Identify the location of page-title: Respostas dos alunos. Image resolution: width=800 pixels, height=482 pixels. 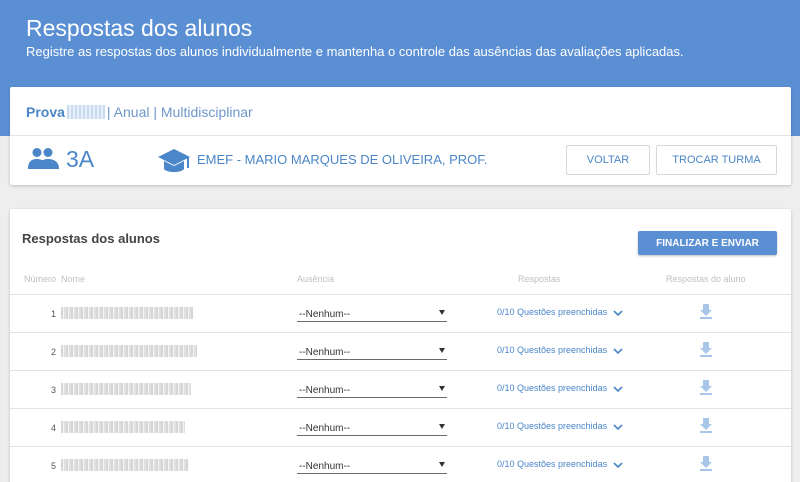
(139, 28).